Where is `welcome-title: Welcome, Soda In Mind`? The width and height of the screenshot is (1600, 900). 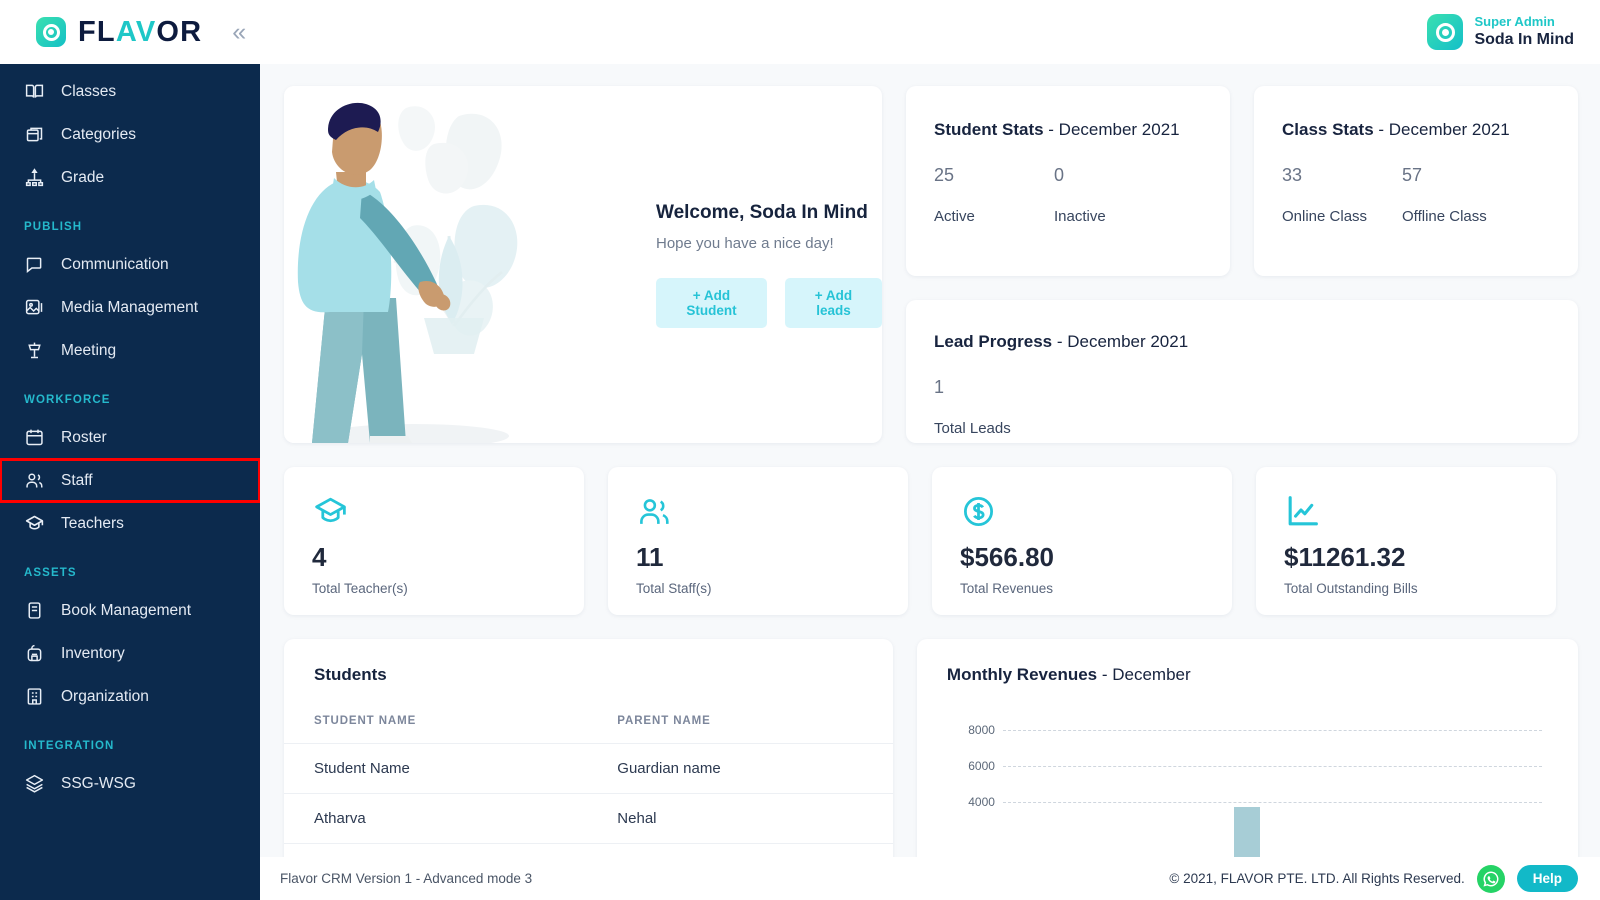
welcome-title: Welcome, Soda In Mind is located at coordinates (762, 212).